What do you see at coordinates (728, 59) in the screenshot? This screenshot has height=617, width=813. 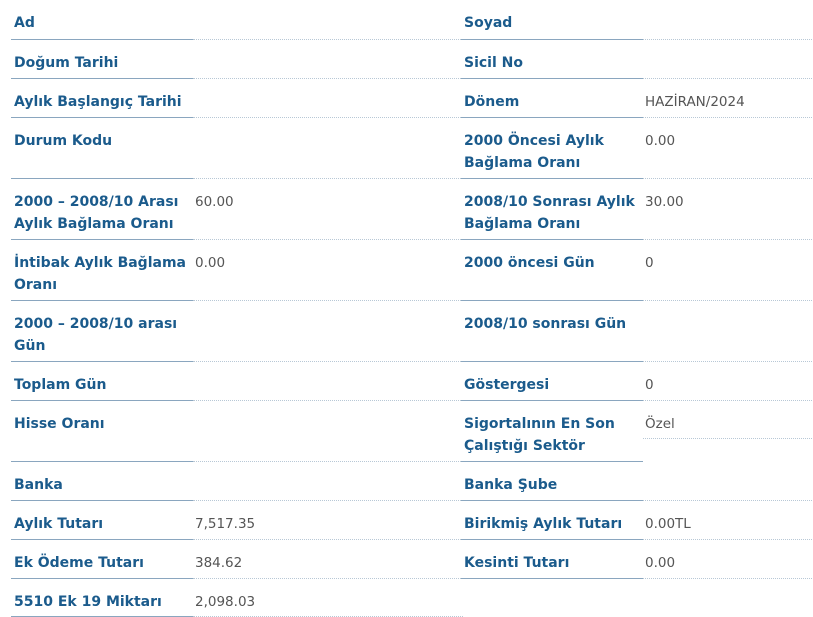 I see `field-value-sicil-no` at bounding box center [728, 59].